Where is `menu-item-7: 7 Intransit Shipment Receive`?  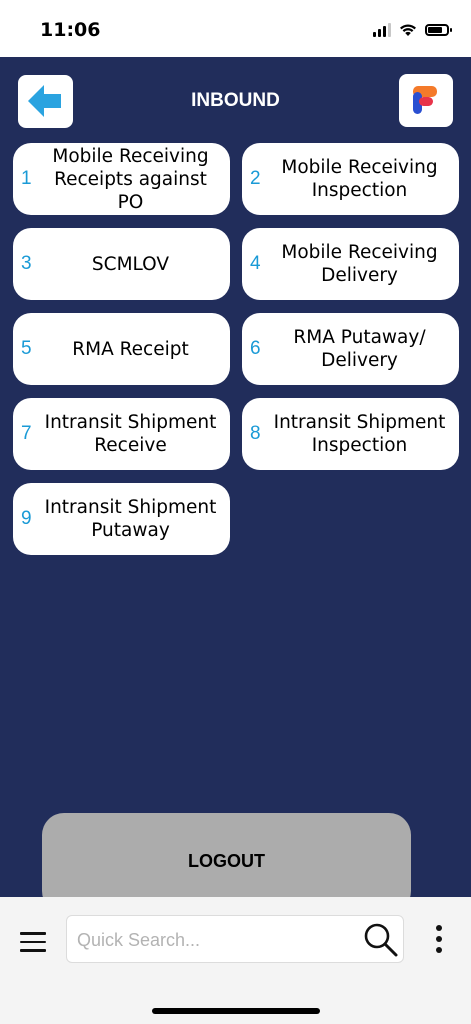 menu-item-7: 7 Intransit Shipment Receive is located at coordinates (121, 434).